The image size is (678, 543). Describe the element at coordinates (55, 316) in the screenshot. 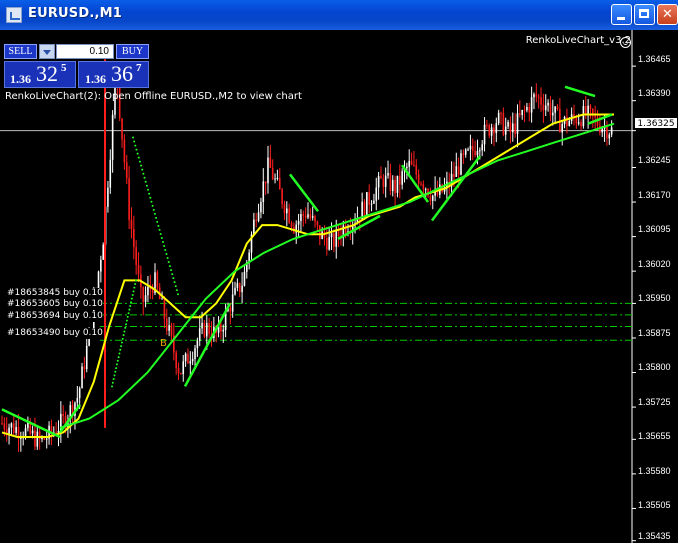

I see `order-label: #18653694 buy 0.10` at that location.